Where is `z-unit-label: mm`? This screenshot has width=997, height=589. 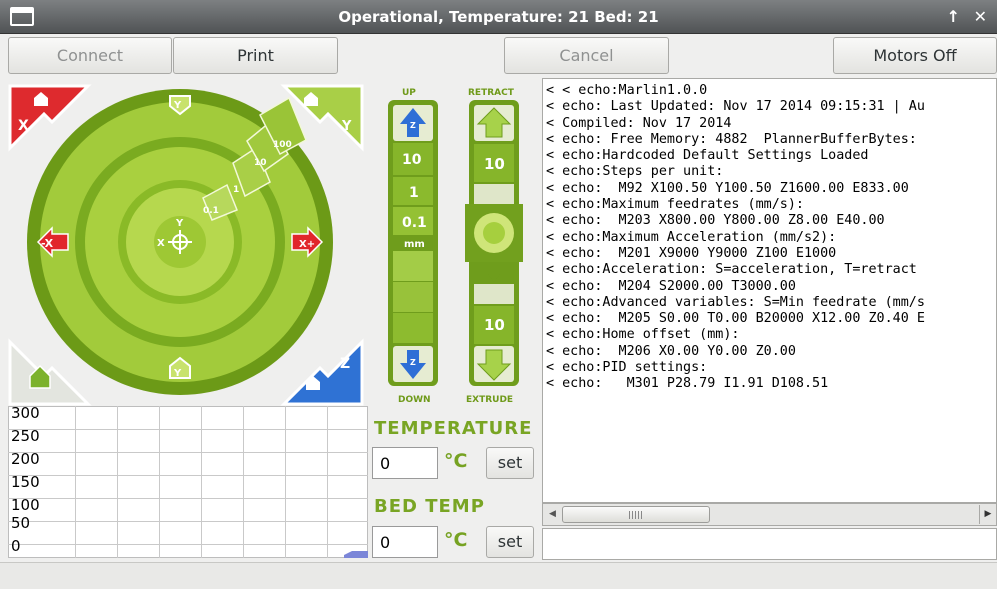
z-unit-label: mm is located at coordinates (414, 244).